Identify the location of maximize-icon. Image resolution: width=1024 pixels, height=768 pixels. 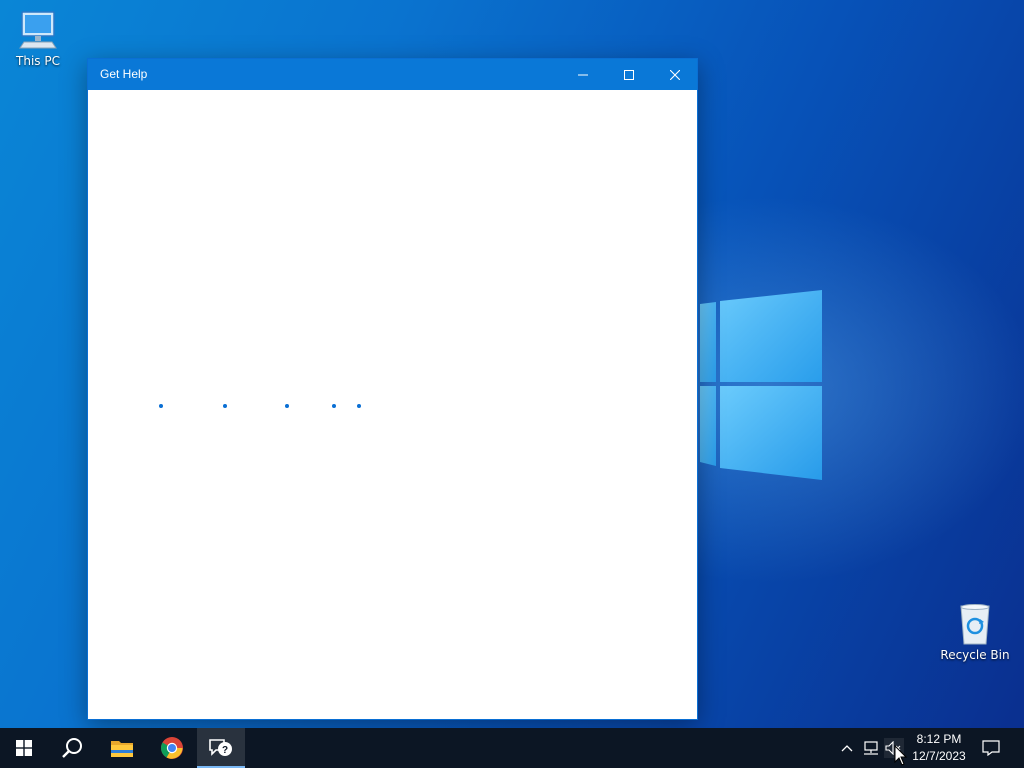
(629, 74).